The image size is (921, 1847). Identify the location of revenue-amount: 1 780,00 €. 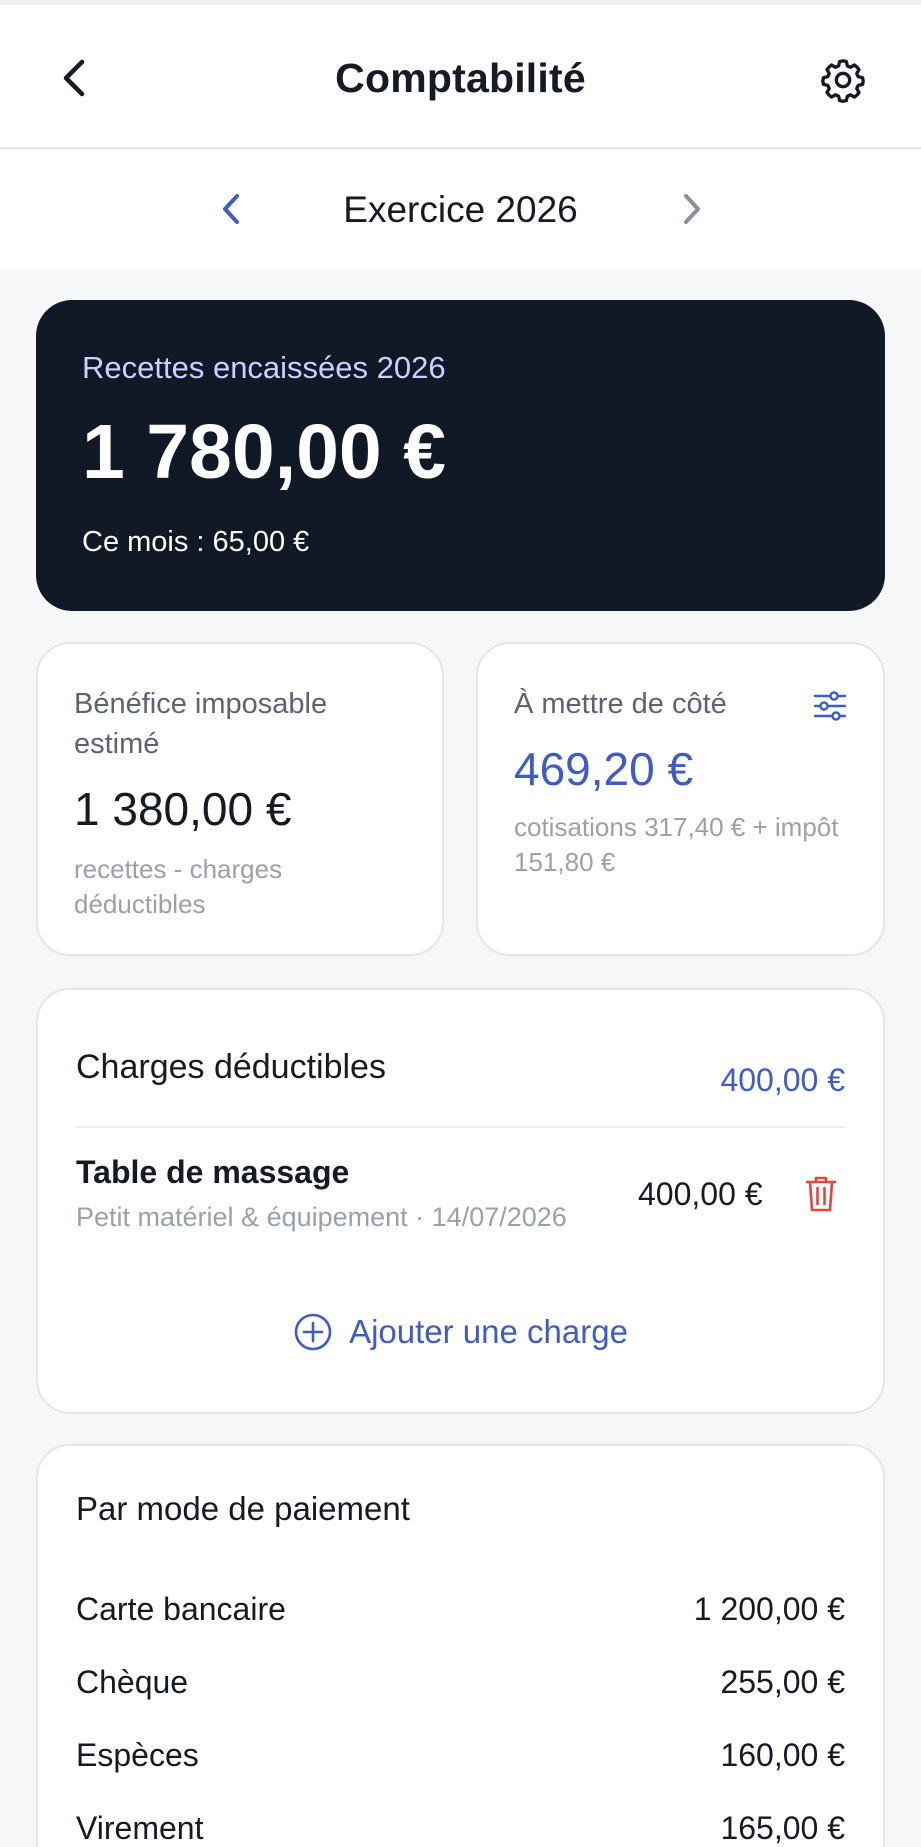
(264, 452).